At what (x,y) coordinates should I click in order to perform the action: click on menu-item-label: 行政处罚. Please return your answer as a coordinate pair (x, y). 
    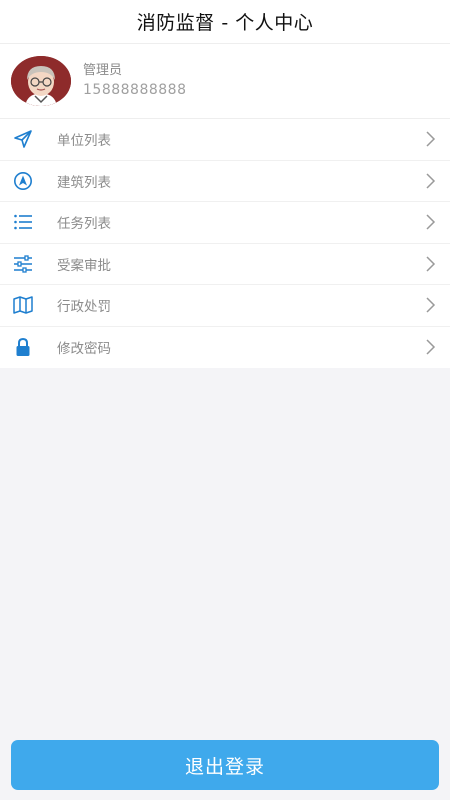
    Looking at the image, I should click on (84, 307).